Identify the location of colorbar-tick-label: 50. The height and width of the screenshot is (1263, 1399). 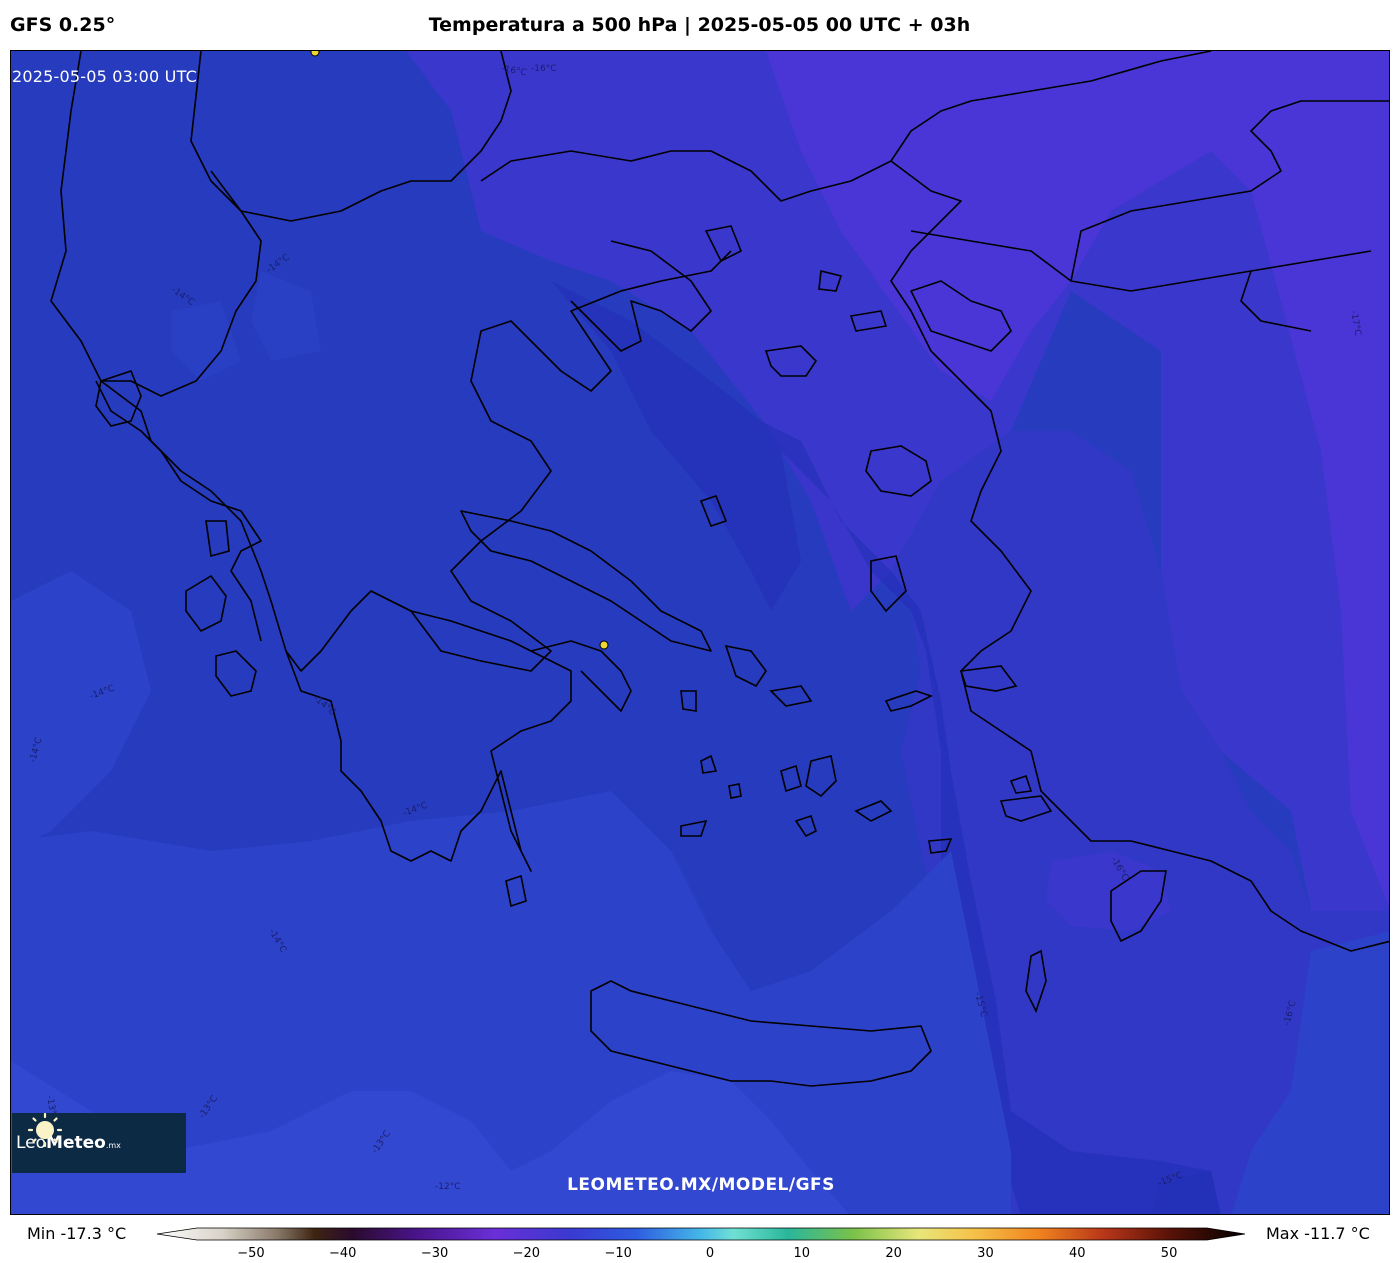
(1169, 1253).